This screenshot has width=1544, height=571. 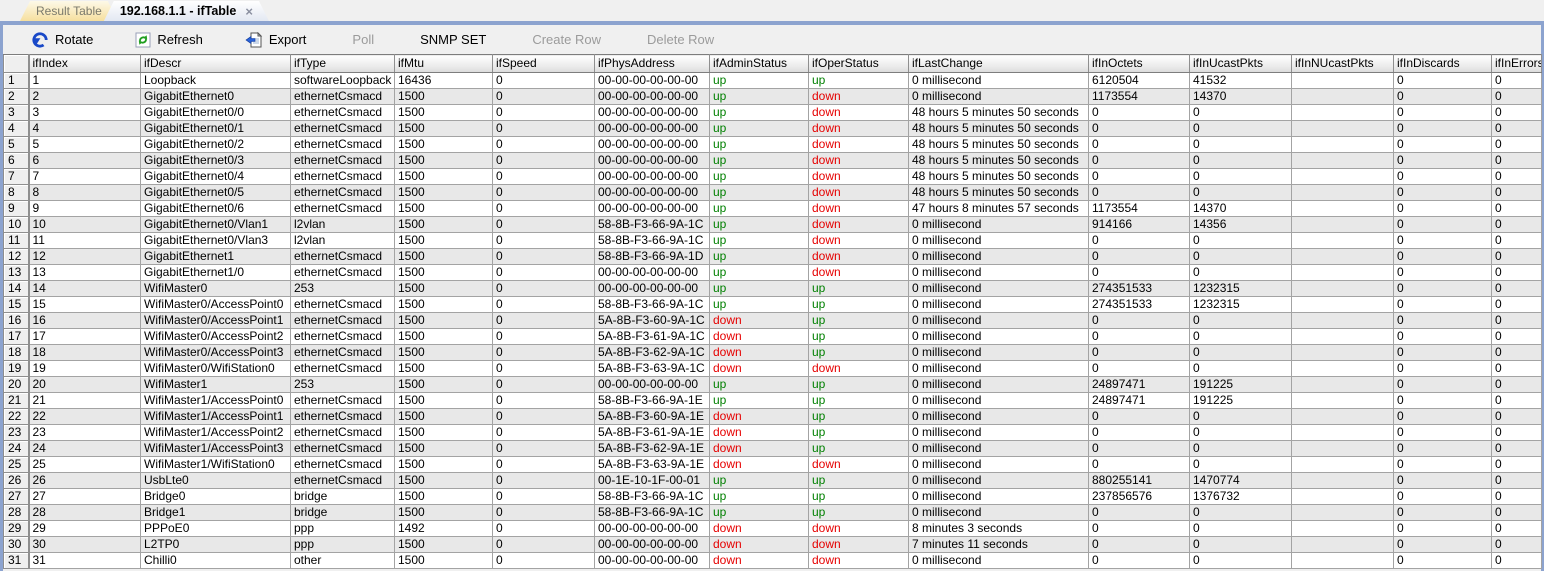 I want to click on cell-ifIndex: 26, so click(x=84, y=480).